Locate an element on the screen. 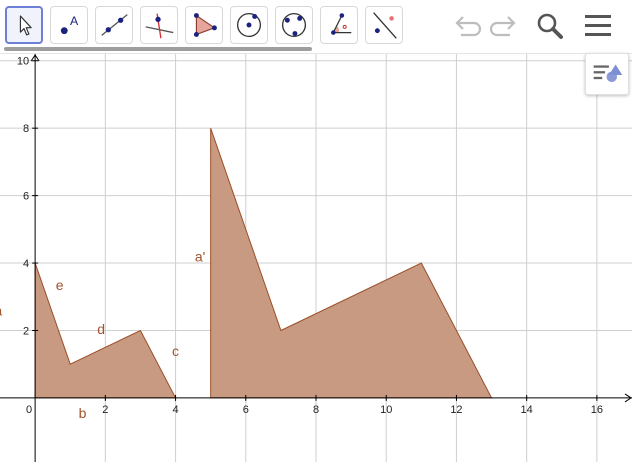 The image size is (632, 462). line-tool-button is located at coordinates (114, 25).